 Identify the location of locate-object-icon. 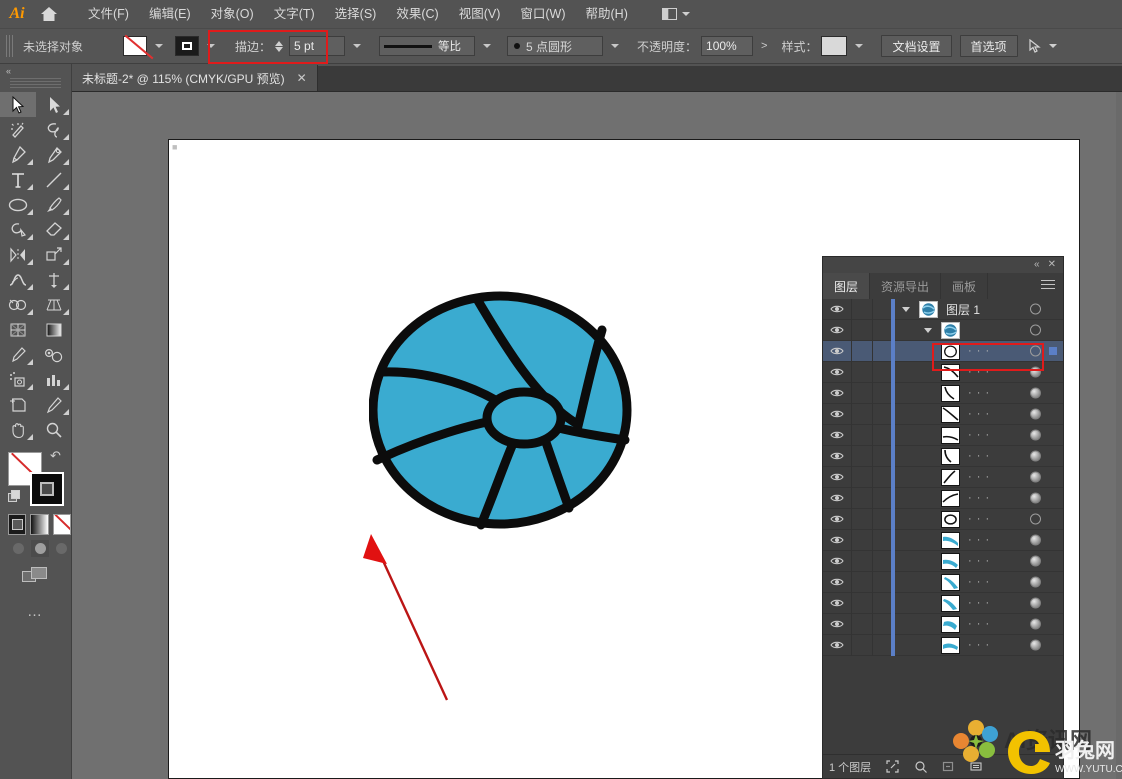
(892, 767).